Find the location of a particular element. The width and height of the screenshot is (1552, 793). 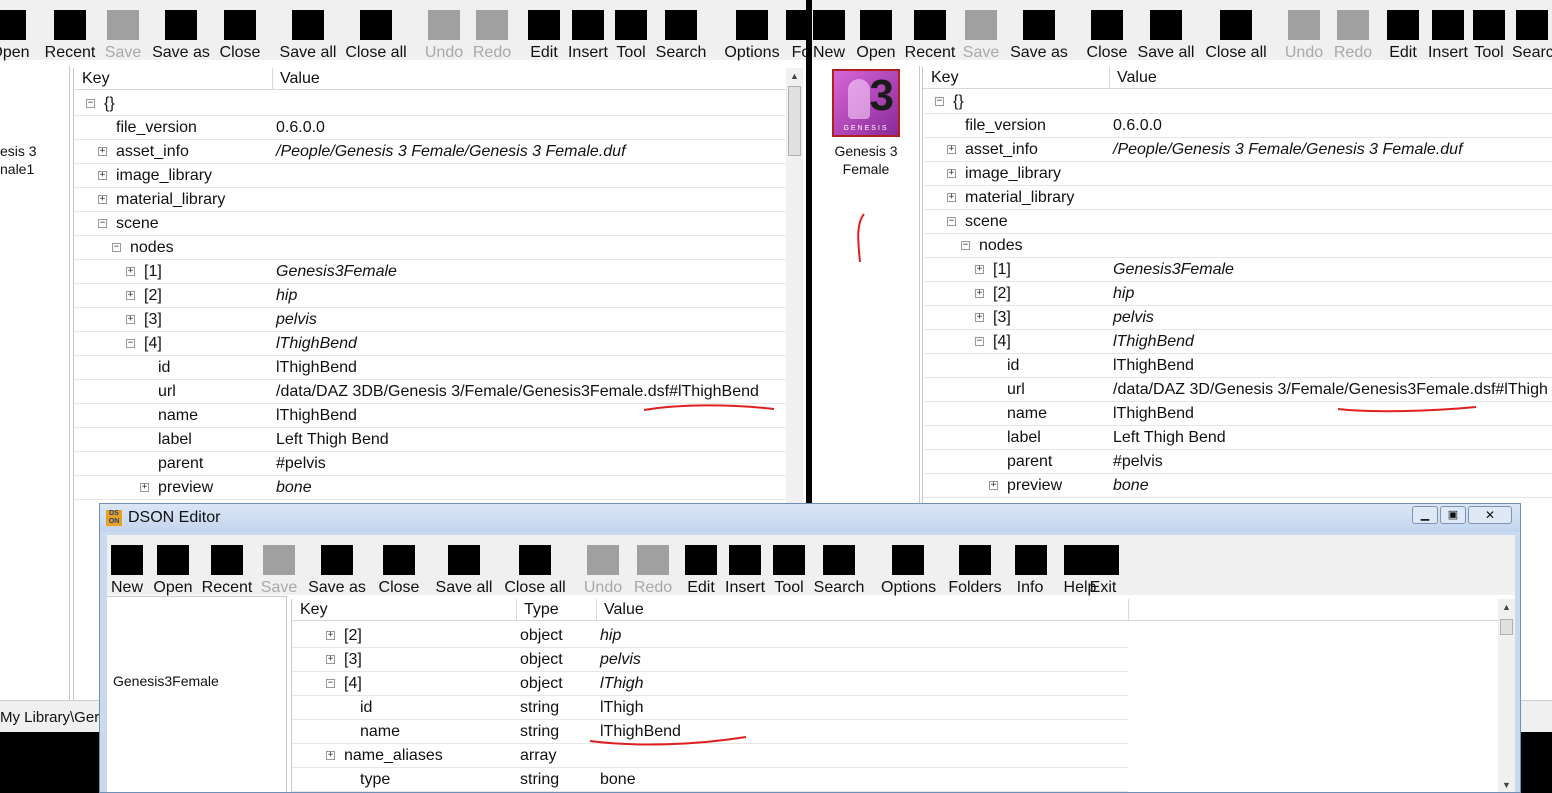

tree-row: id lThighBend is located at coordinates (1237, 366).